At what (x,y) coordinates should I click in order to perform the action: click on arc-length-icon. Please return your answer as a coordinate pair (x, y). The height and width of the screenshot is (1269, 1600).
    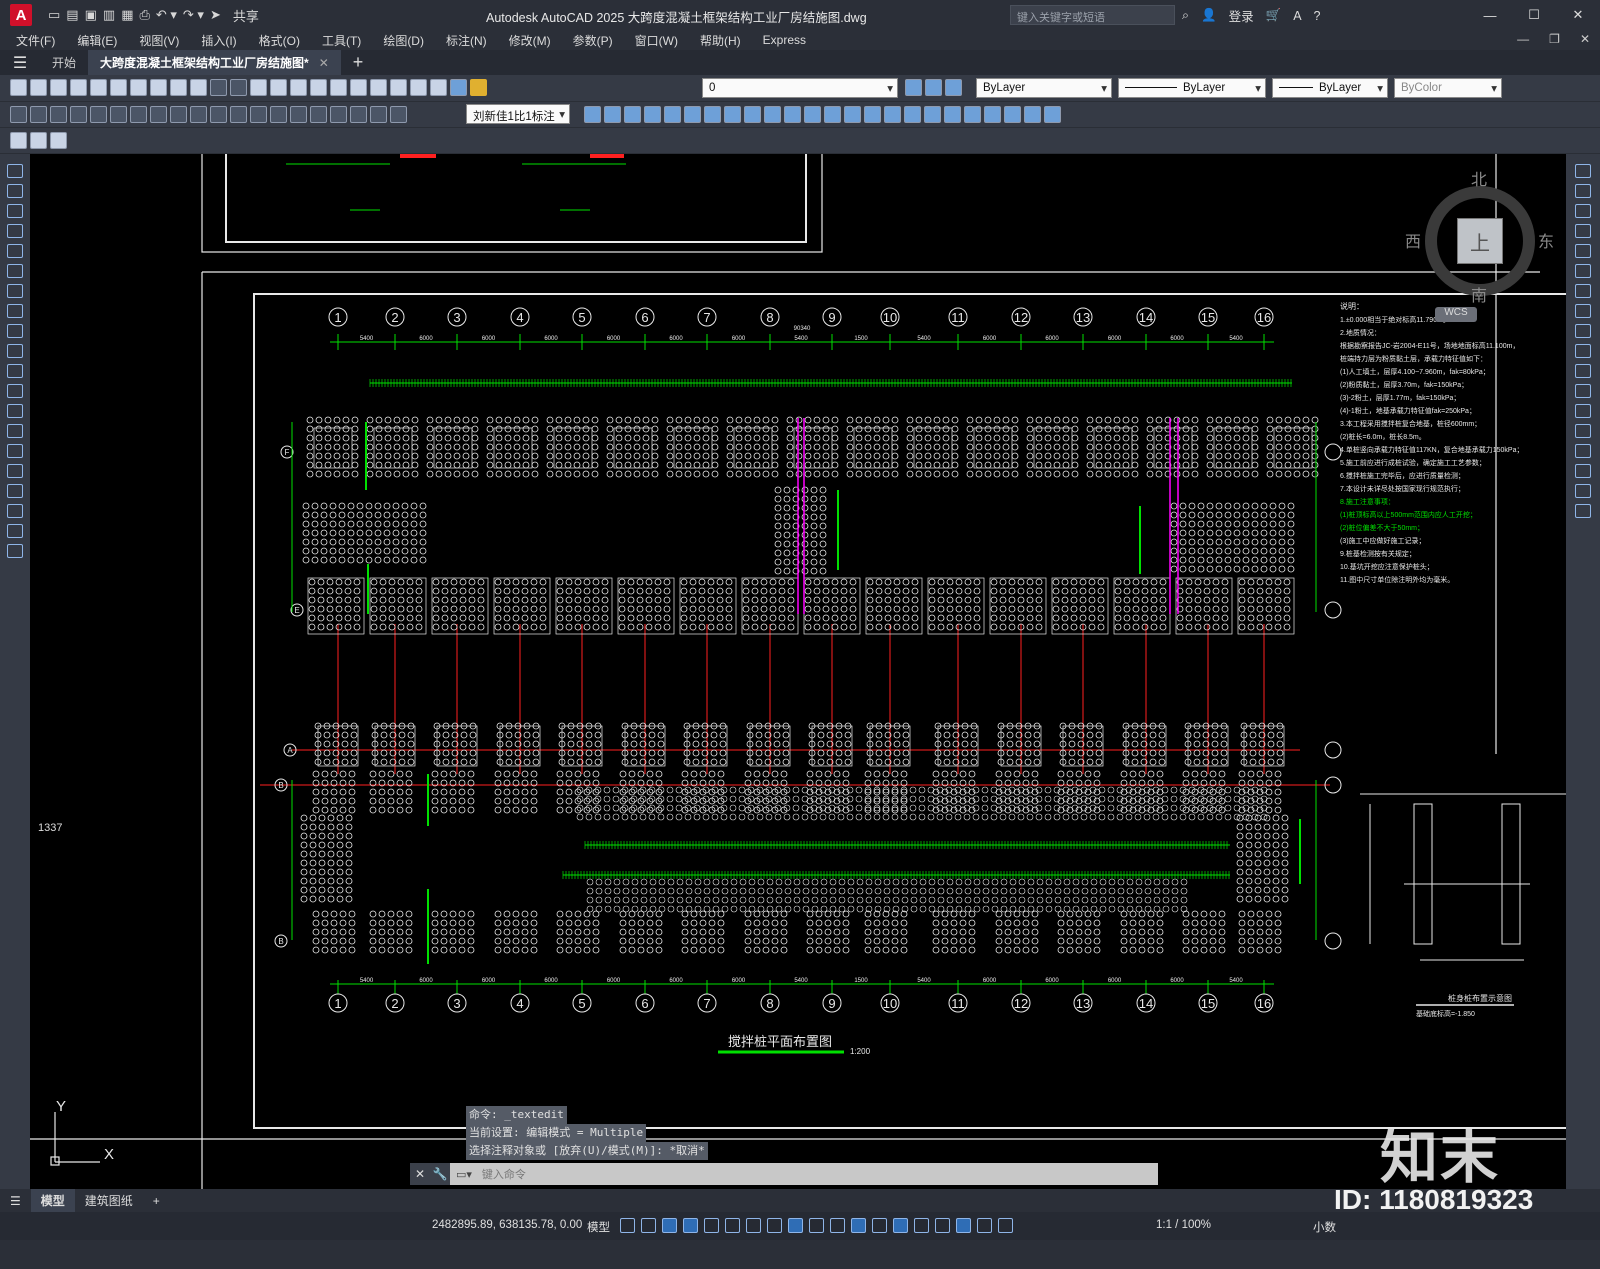
    Looking at the image, I should click on (58, 114).